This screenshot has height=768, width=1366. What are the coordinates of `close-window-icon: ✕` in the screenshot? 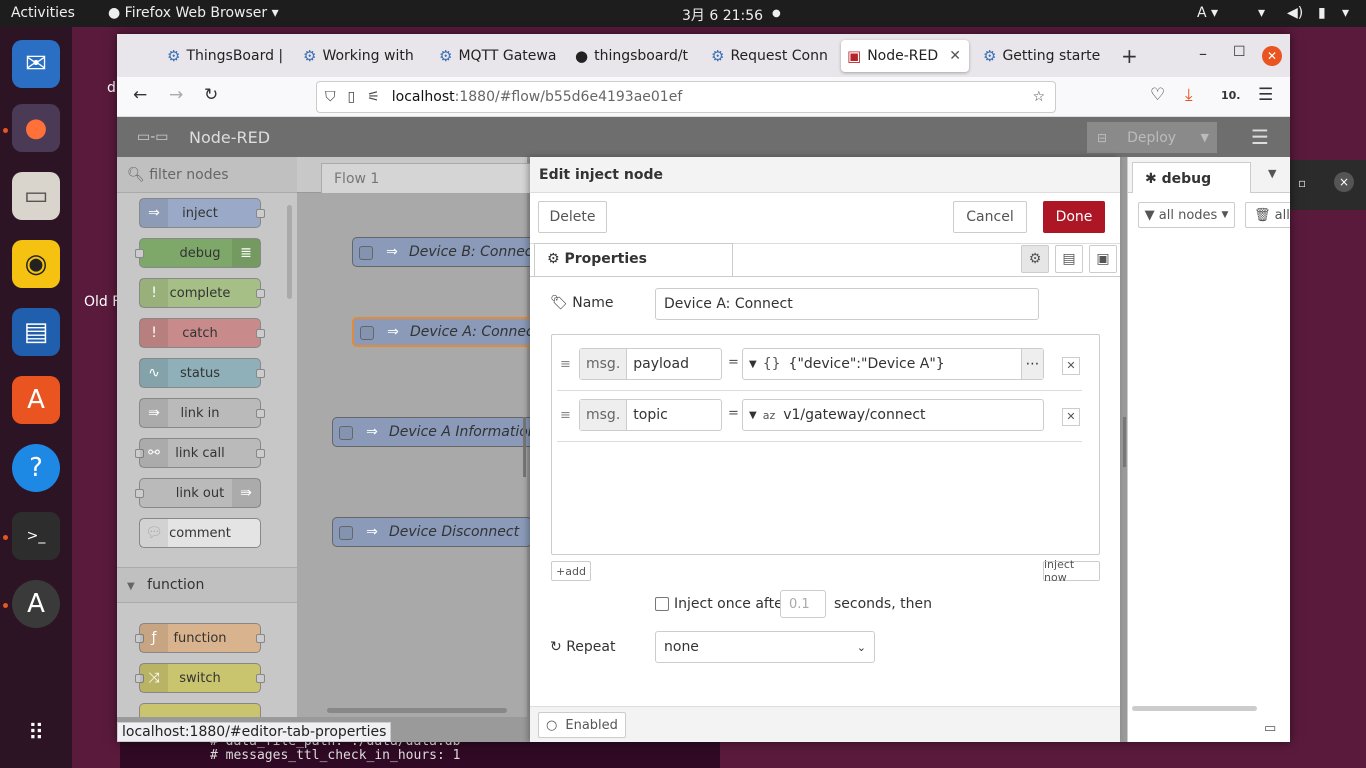 It's located at (1272, 56).